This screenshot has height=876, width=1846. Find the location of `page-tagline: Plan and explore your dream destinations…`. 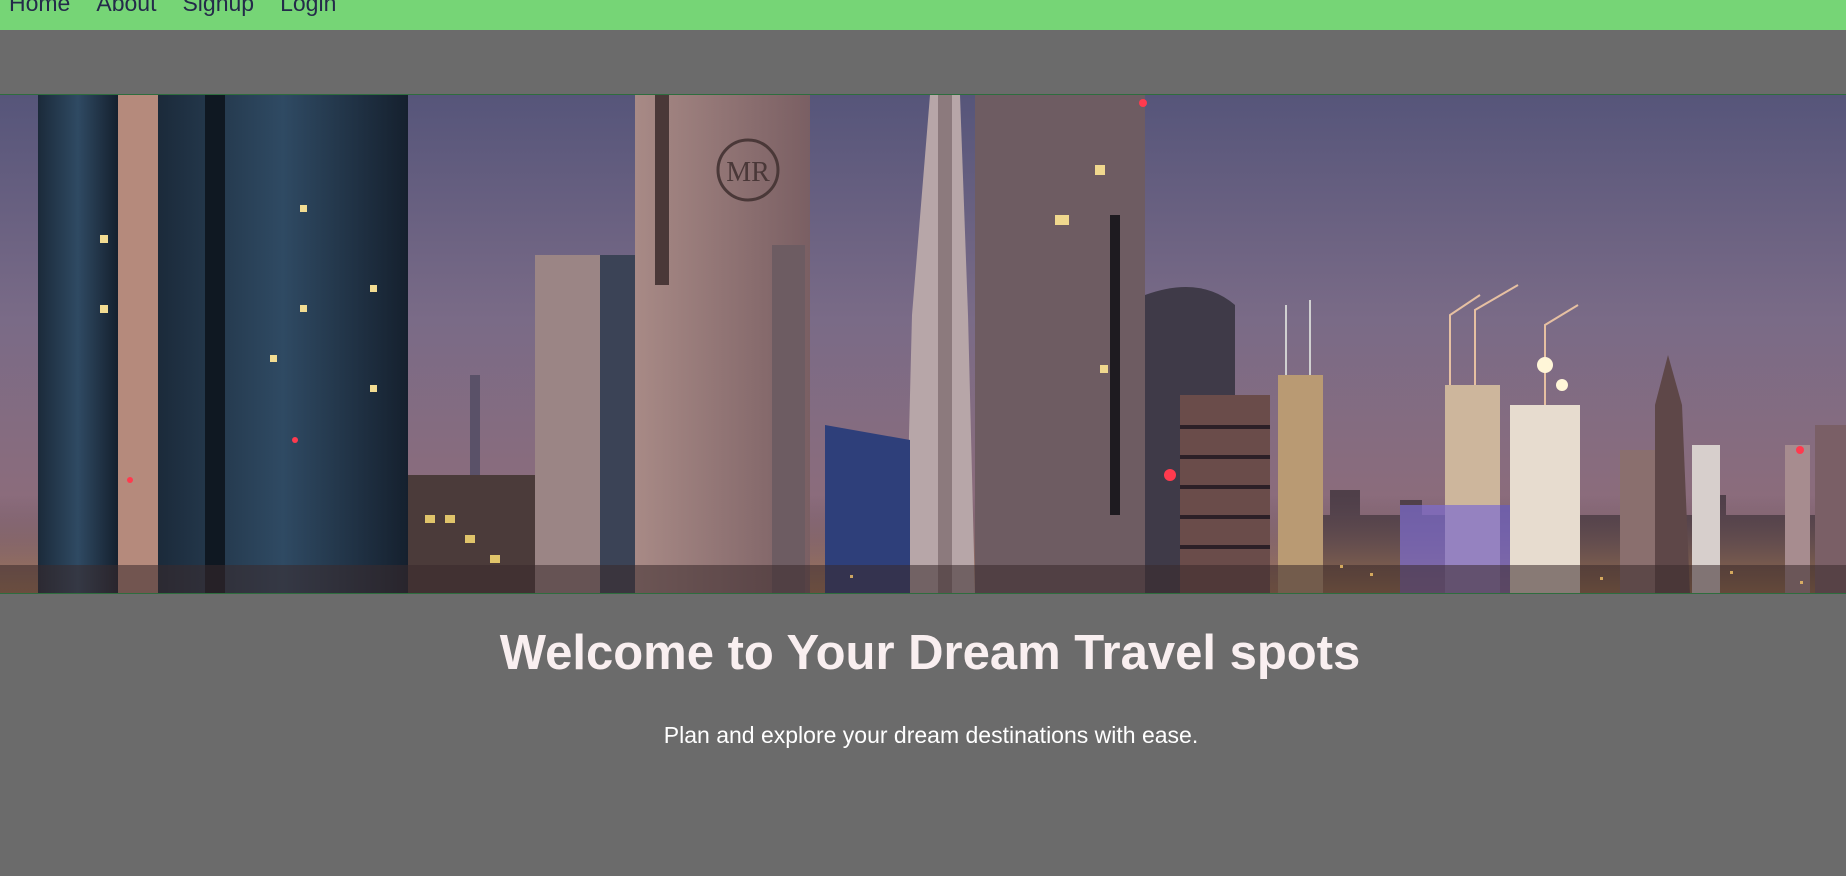

page-tagline: Plan and explore your dream destinations… is located at coordinates (931, 735).